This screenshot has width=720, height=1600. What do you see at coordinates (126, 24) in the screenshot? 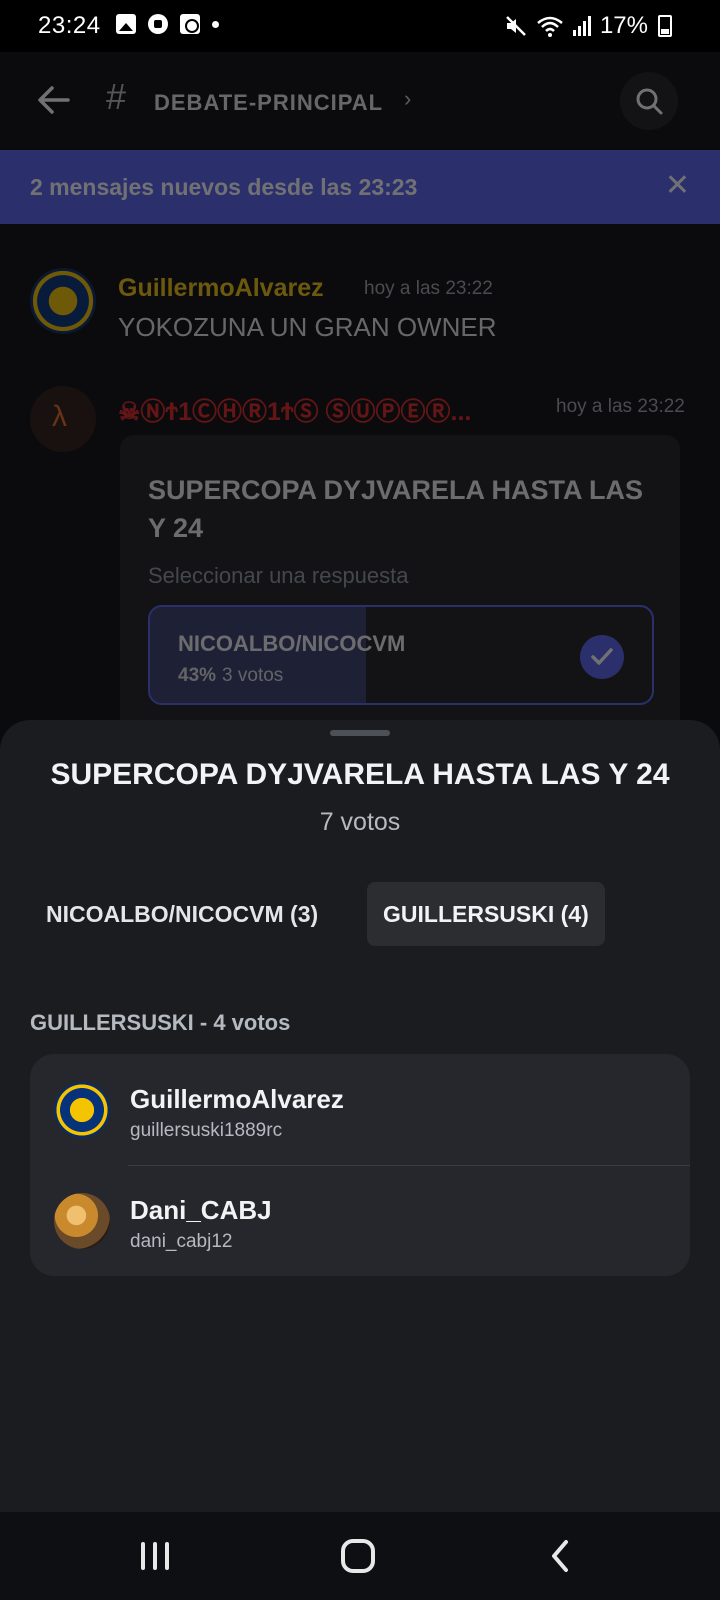
I see `gallery-icon` at bounding box center [126, 24].